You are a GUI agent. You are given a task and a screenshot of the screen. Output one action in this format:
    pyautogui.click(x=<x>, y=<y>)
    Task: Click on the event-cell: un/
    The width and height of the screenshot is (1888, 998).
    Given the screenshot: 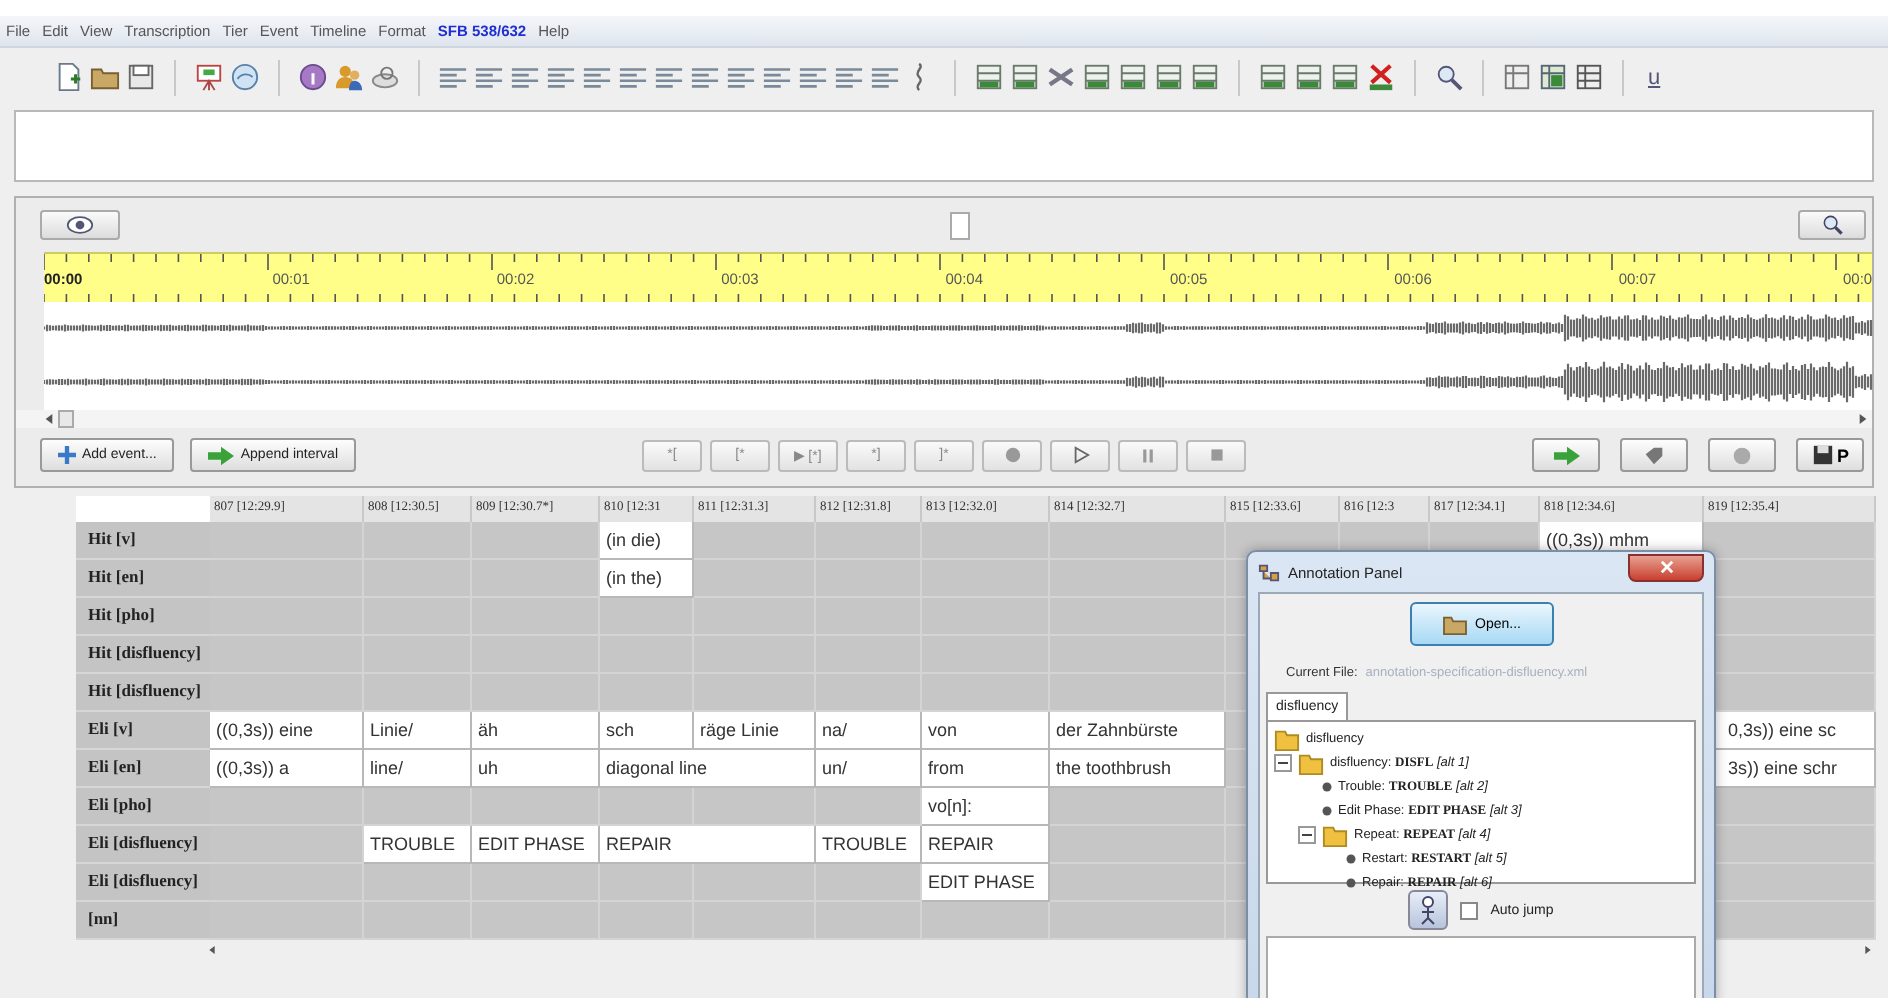 What is the action you would take?
    pyautogui.click(x=869, y=769)
    